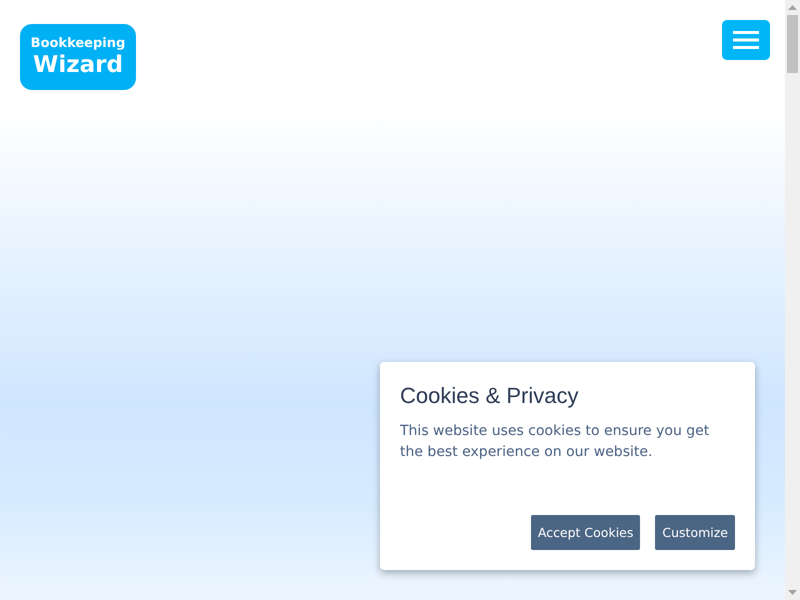  Describe the element at coordinates (792, 592) in the screenshot. I see `scroll-down-icon` at that location.